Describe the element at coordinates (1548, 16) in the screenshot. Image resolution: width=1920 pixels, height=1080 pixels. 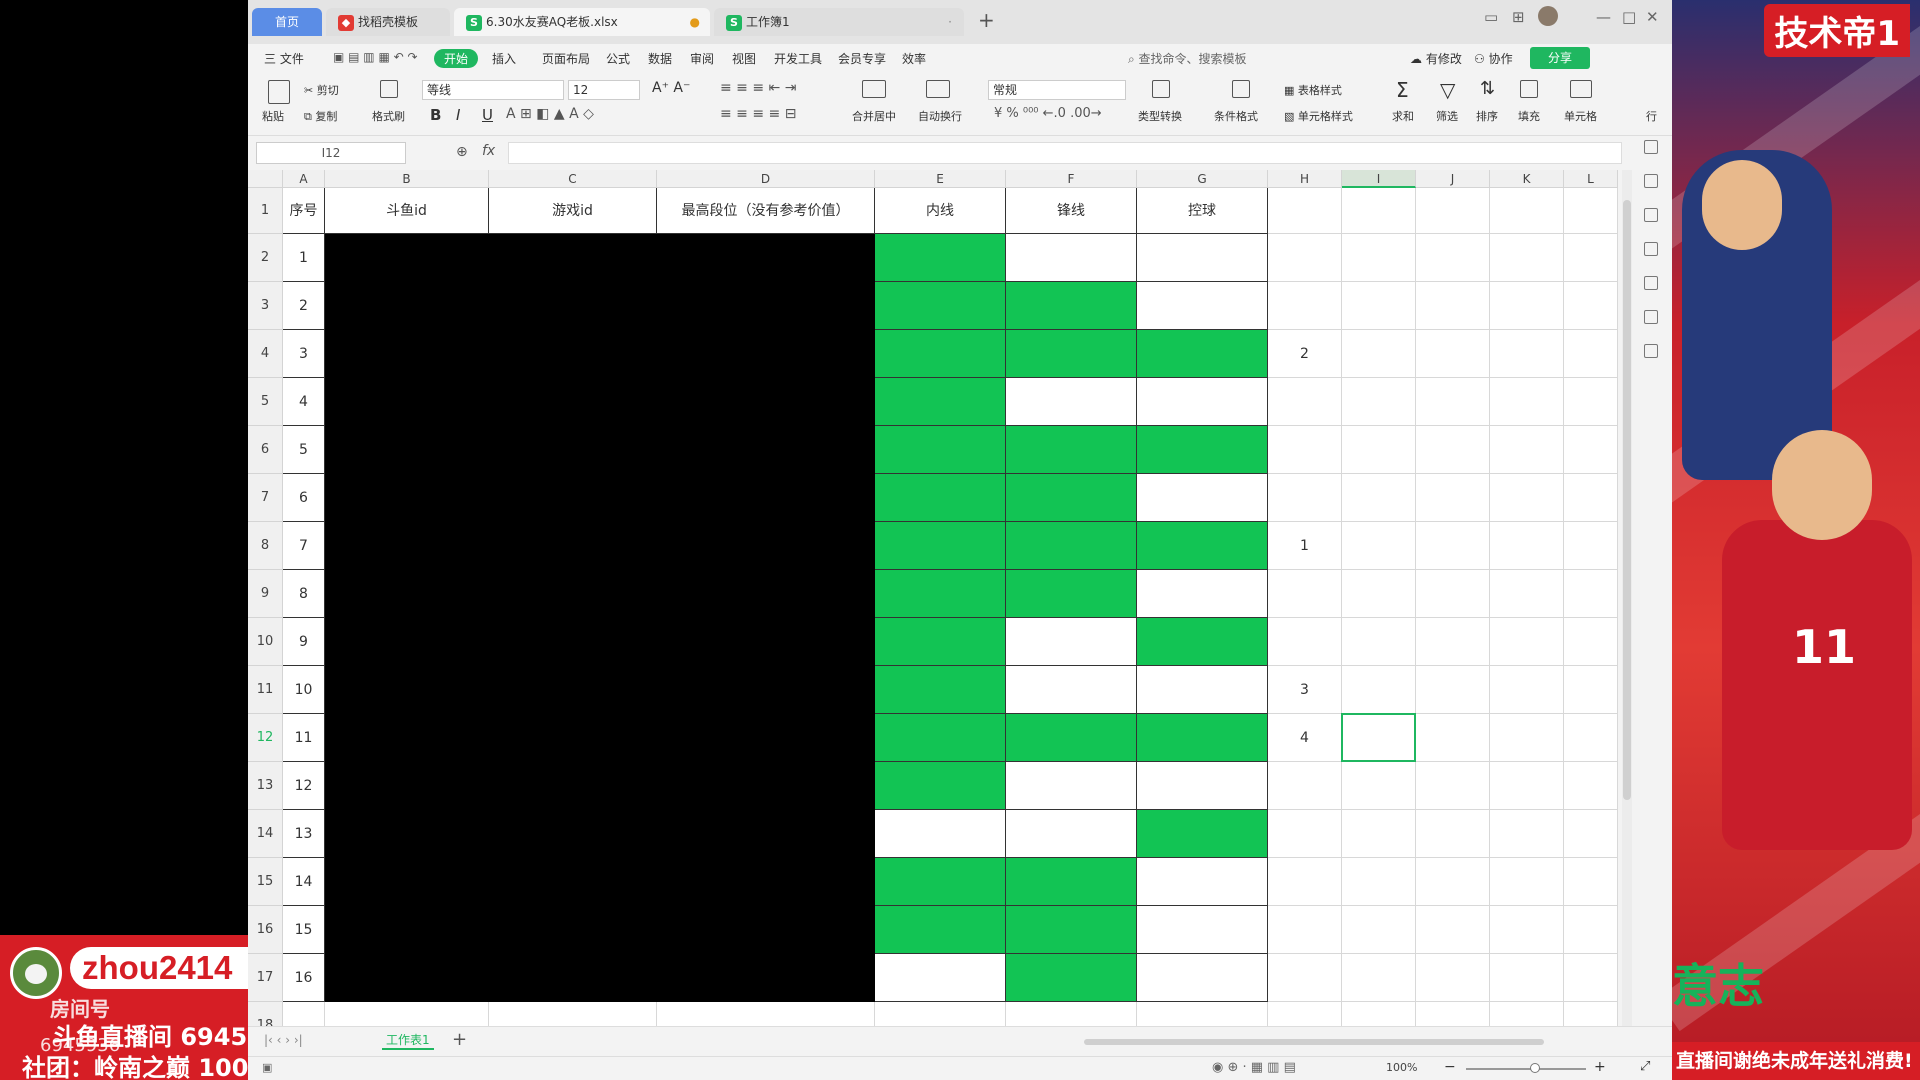
I see `user-avatar` at that location.